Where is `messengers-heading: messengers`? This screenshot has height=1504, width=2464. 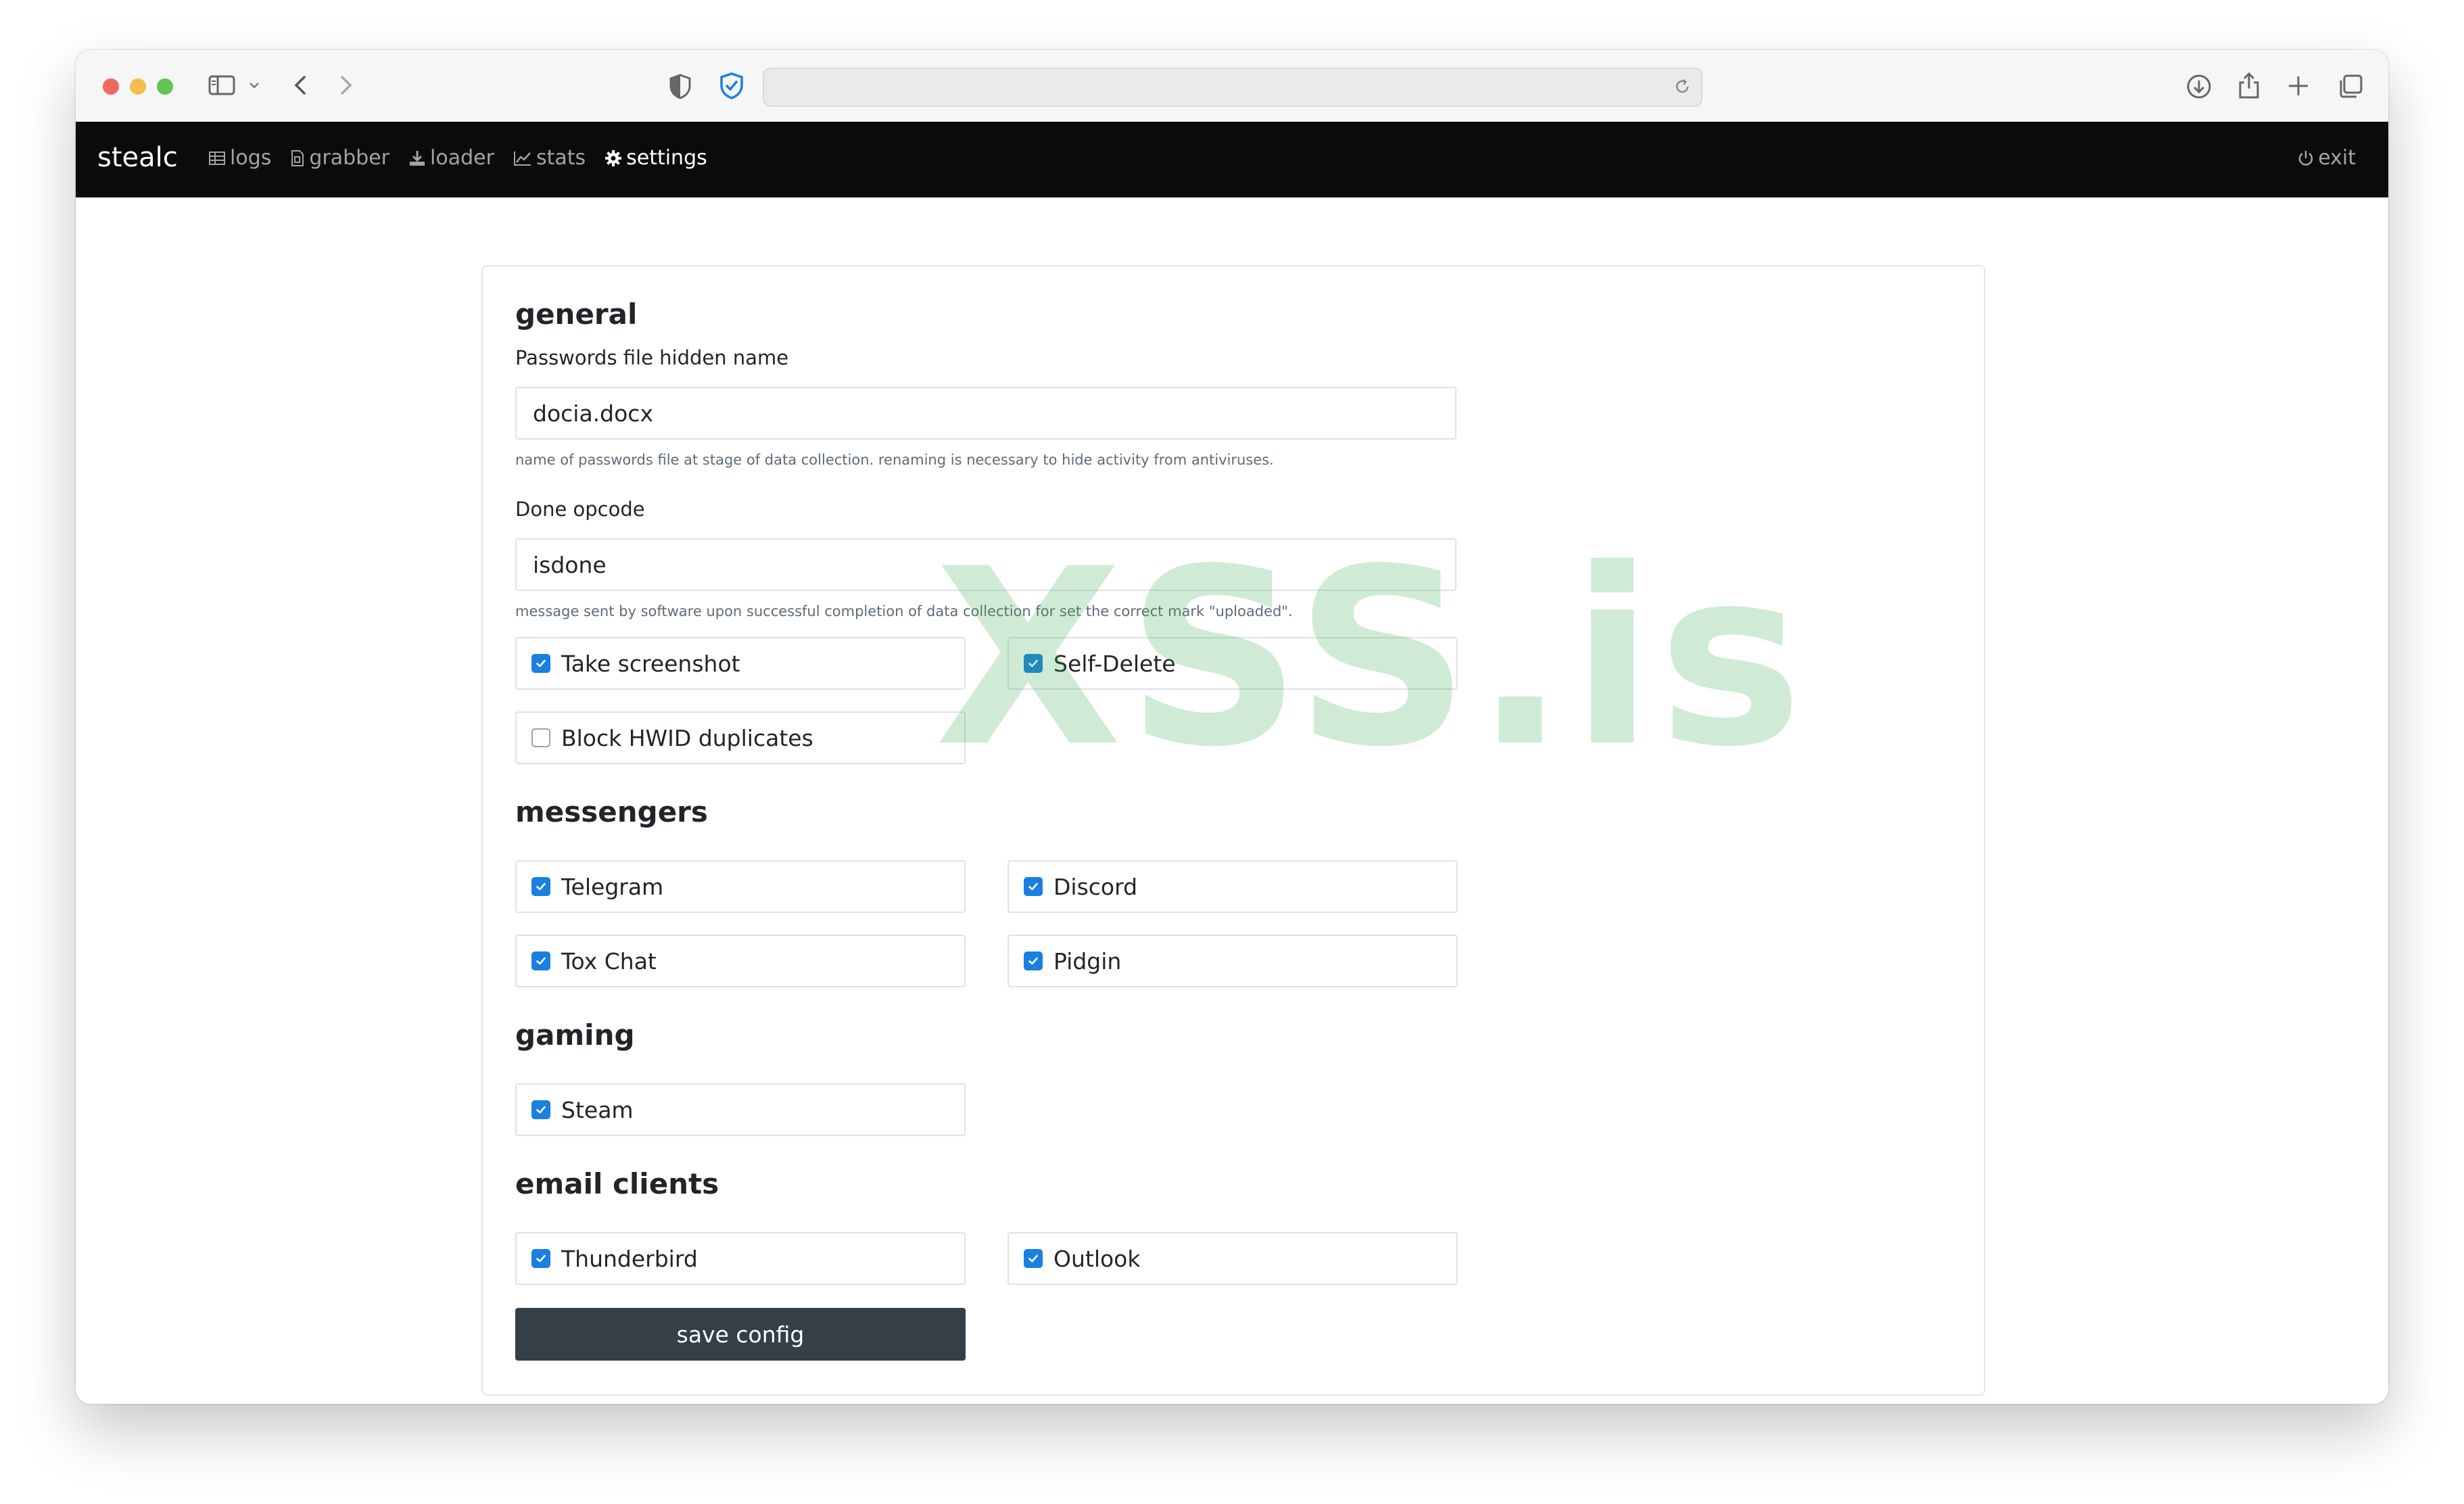
messengers-heading: messengers is located at coordinates (611, 812).